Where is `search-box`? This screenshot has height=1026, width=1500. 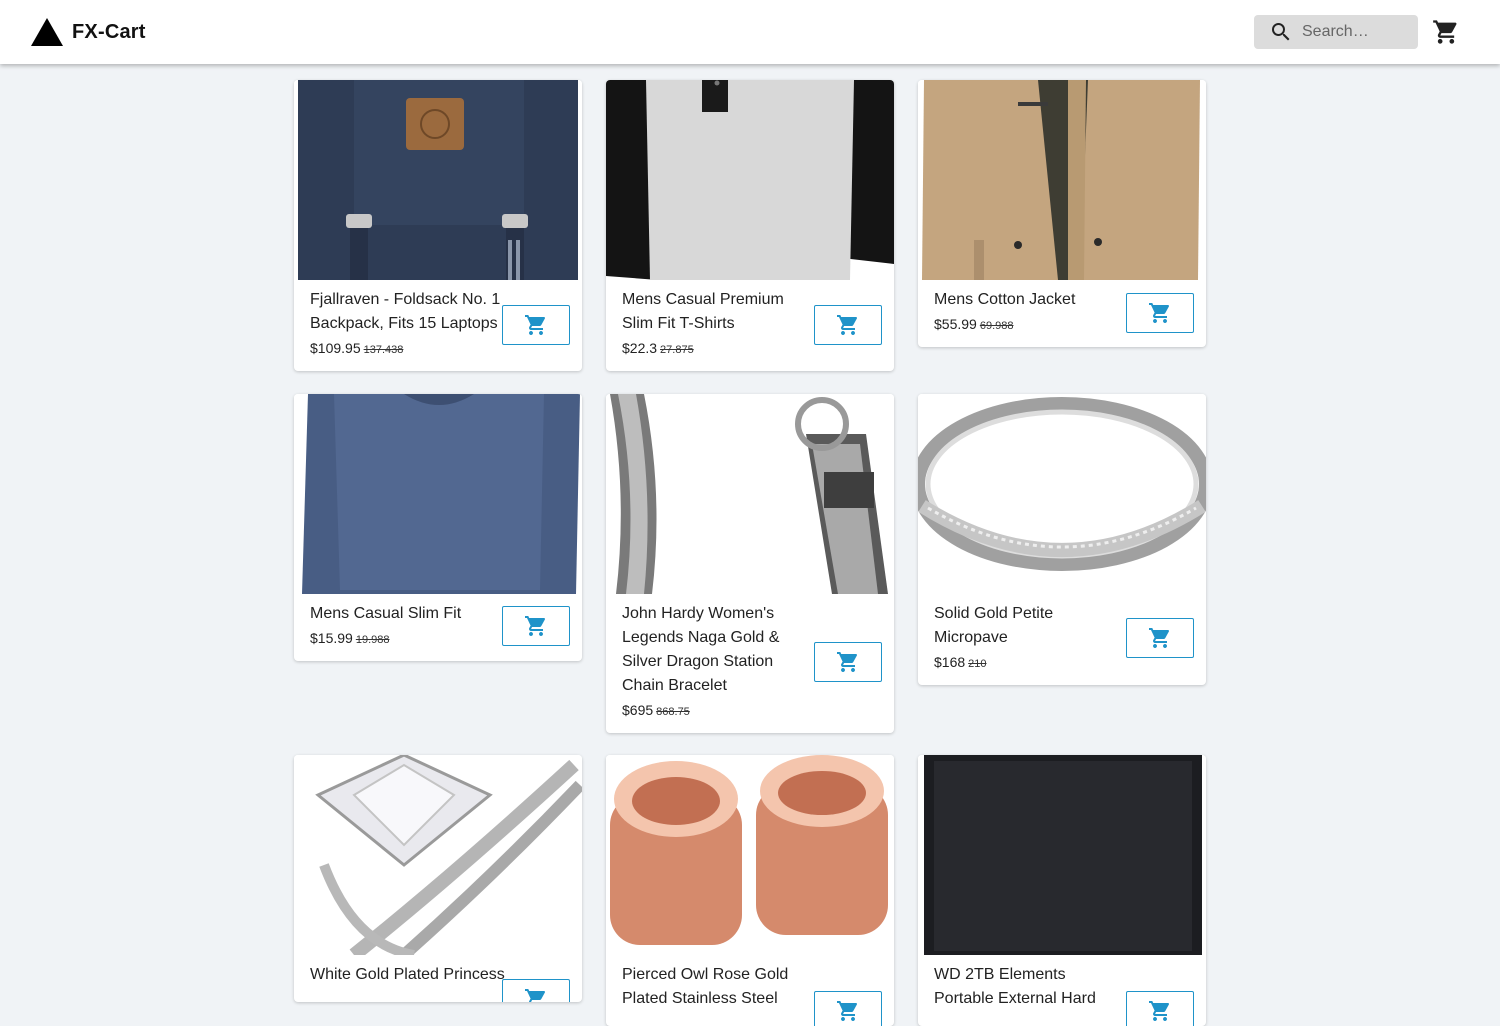 search-box is located at coordinates (1336, 32).